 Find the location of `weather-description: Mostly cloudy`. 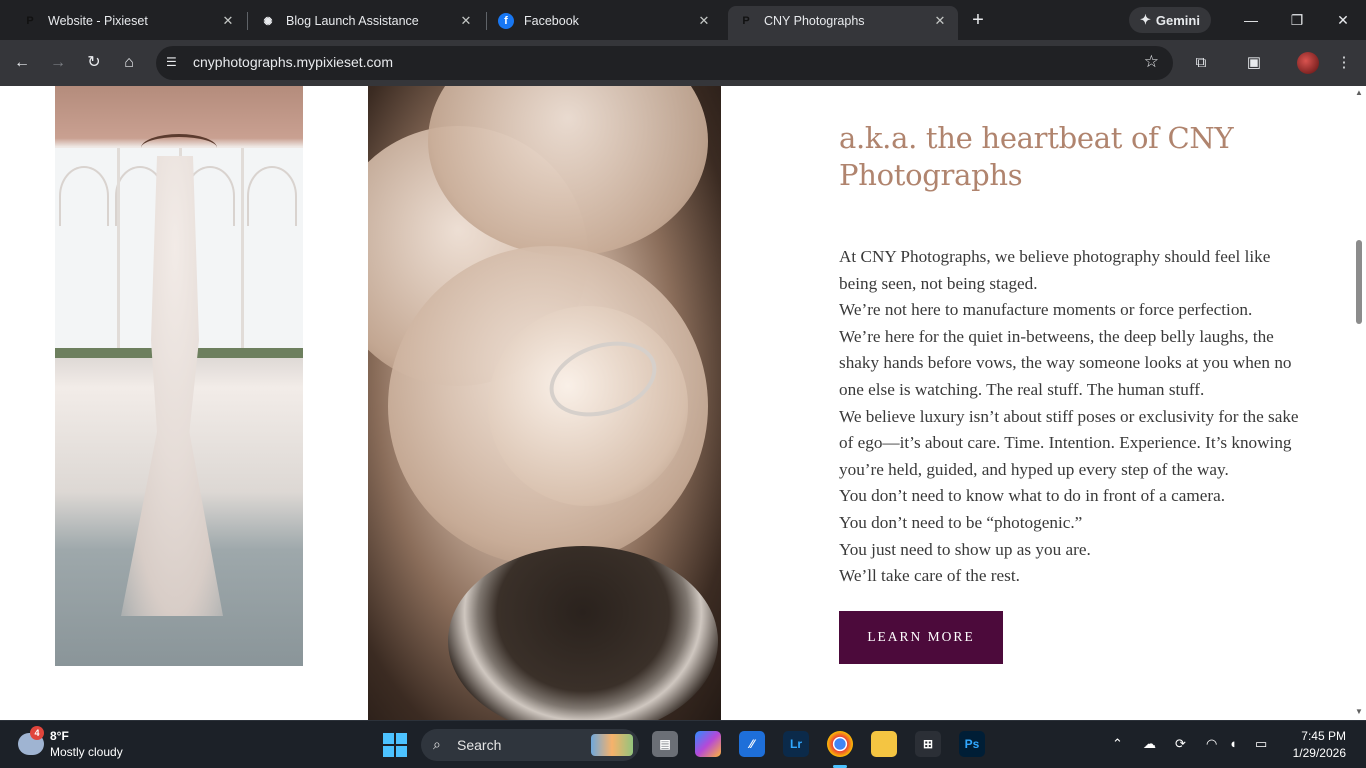

weather-description: Mostly cloudy is located at coordinates (86, 752).